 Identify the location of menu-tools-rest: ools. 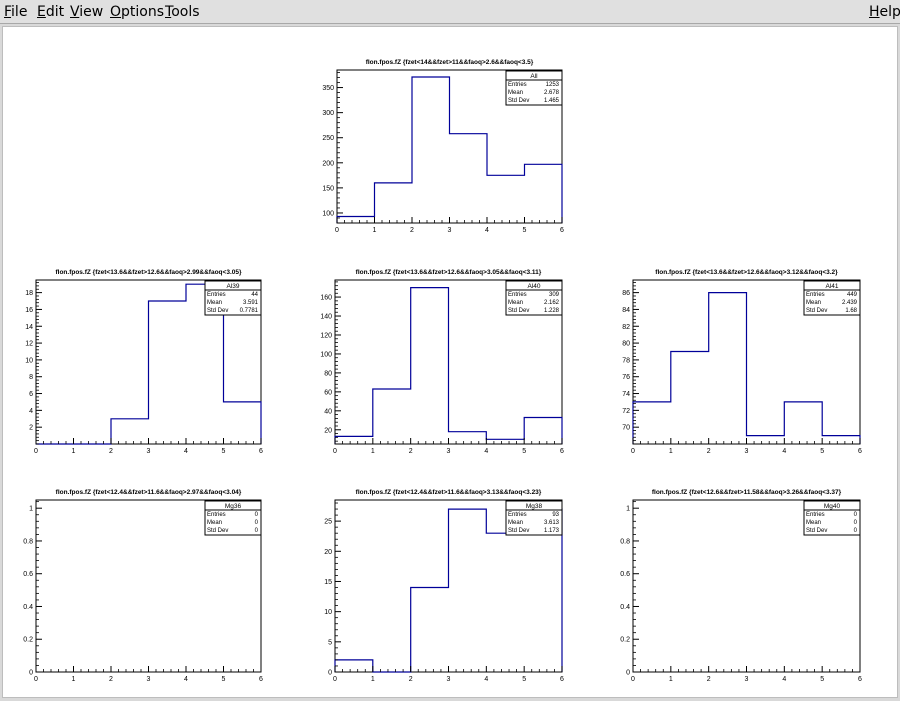
(185, 12).